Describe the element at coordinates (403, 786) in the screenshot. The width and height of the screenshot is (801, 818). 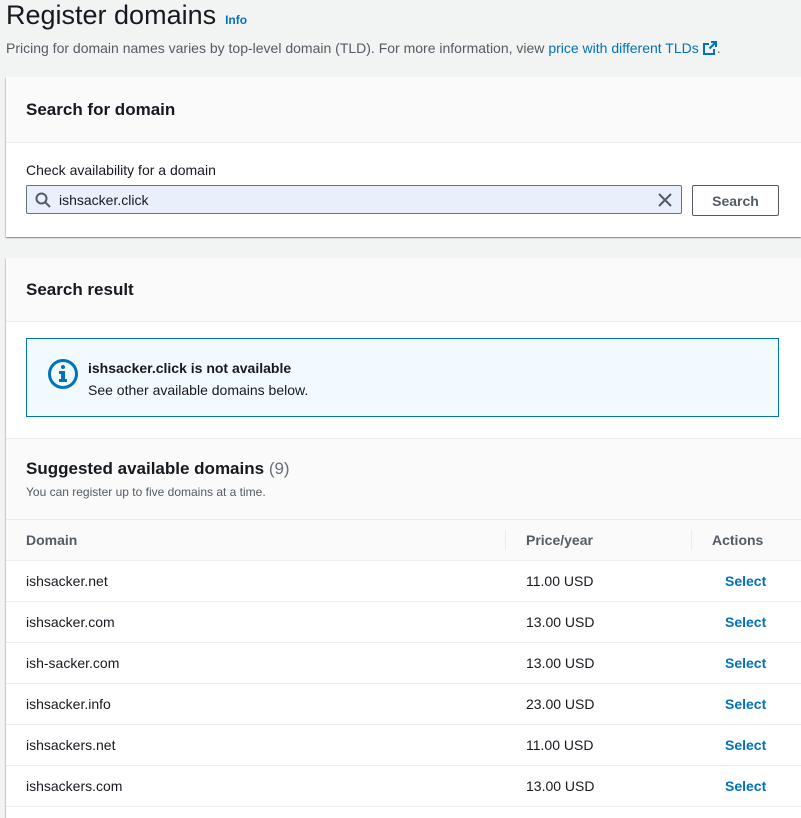
I see `table-row: ishsackers.com 13.00 USD Select` at that location.